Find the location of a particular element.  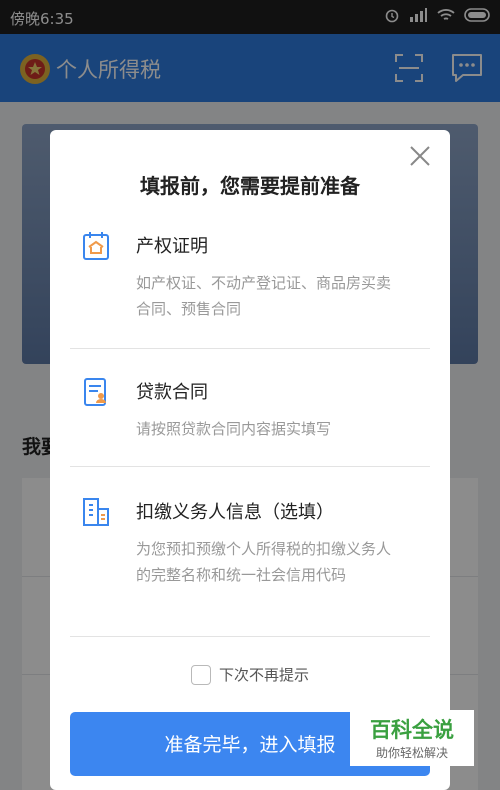

requirement-description: 请按照贷款合同内容据实填写 is located at coordinates (234, 429).